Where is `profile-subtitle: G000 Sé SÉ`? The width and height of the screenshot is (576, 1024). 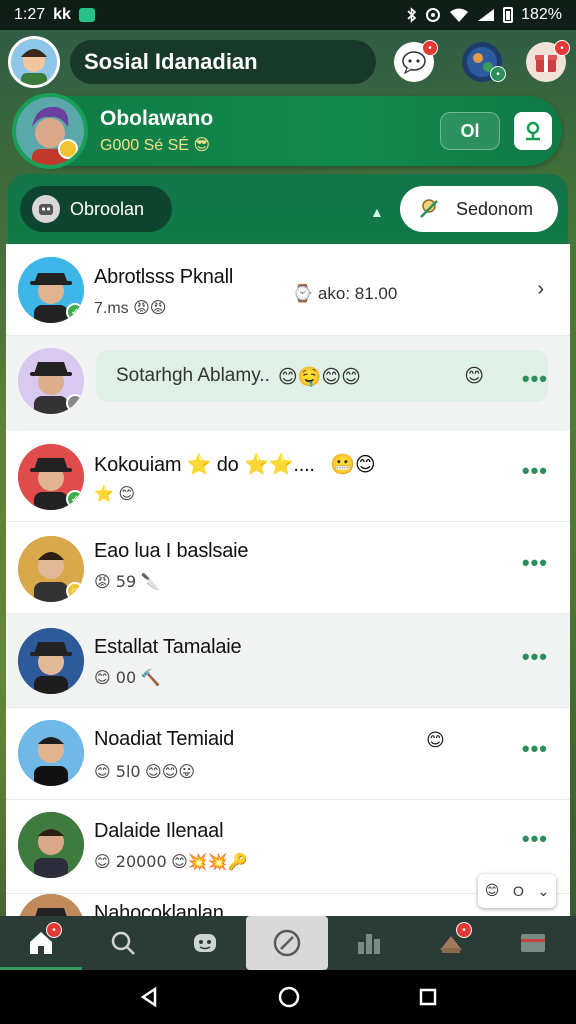 profile-subtitle: G000 Sé SÉ is located at coordinates (144, 145).